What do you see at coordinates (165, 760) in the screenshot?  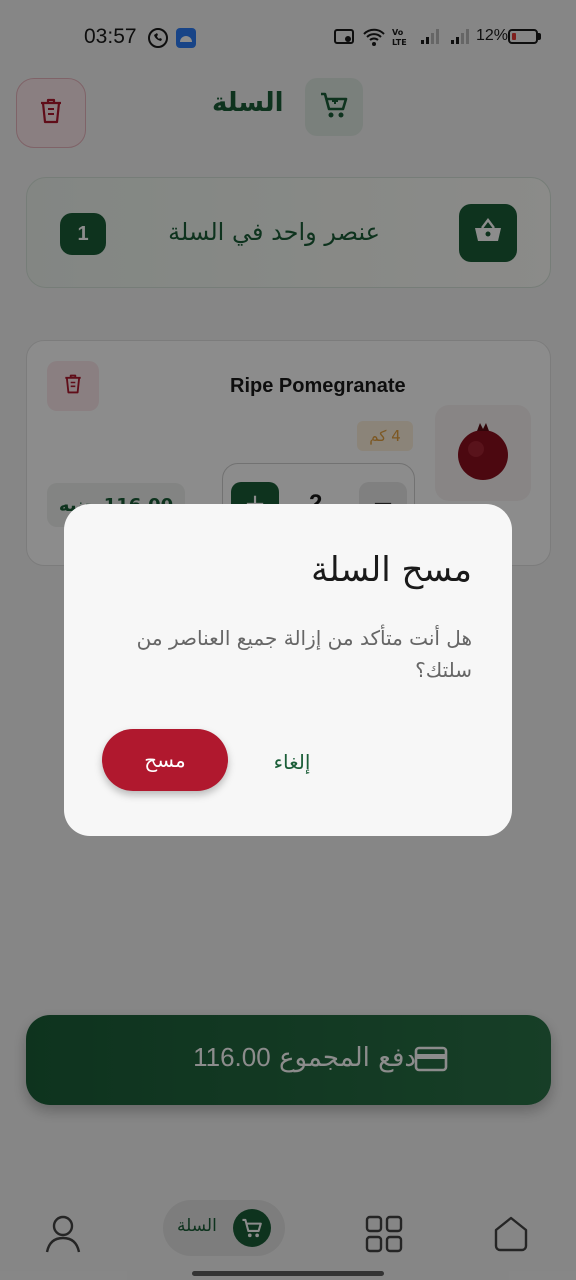 I see `confirm-clear-button: مسح` at bounding box center [165, 760].